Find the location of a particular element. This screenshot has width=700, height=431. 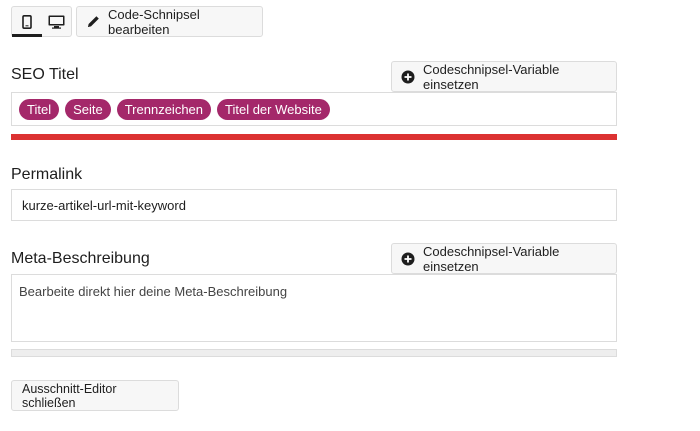

meta-description-label: Meta-Beschreibung is located at coordinates (80, 258).